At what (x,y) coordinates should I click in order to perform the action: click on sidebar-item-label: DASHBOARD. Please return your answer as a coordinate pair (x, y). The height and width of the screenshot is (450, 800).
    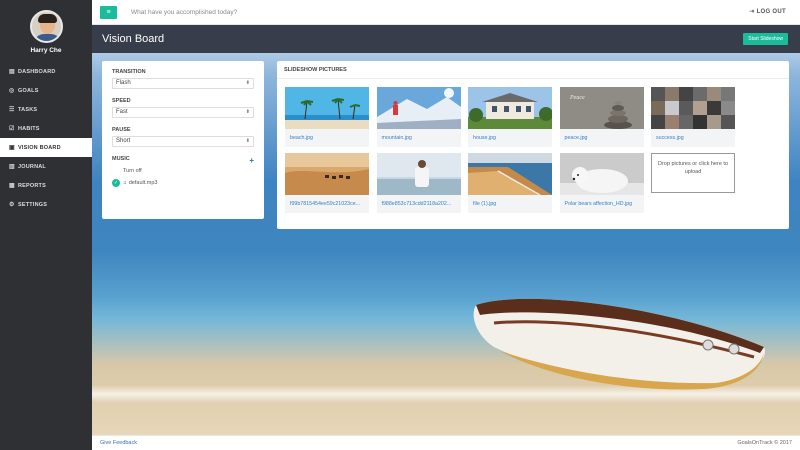
    Looking at the image, I should click on (37, 71).